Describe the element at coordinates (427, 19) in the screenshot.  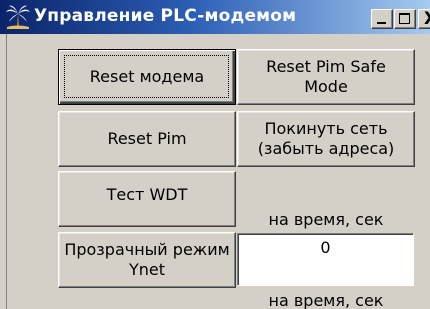
I see `close-icon: X` at that location.